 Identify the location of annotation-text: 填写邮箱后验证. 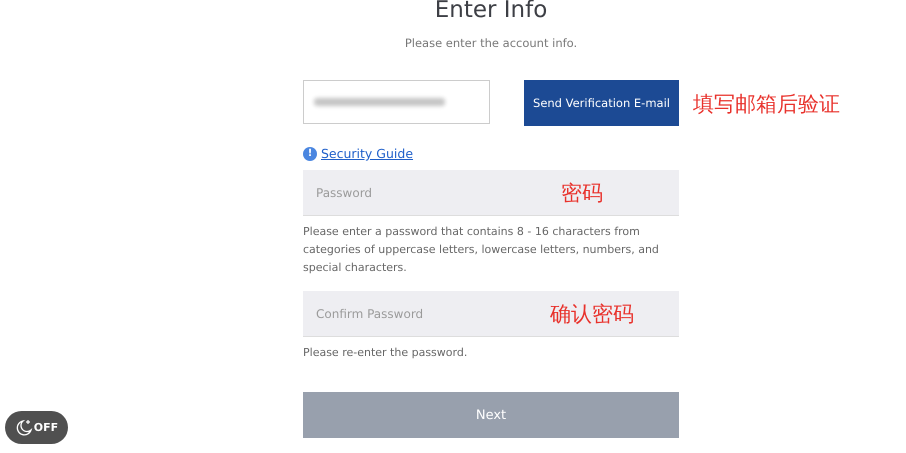
(766, 104).